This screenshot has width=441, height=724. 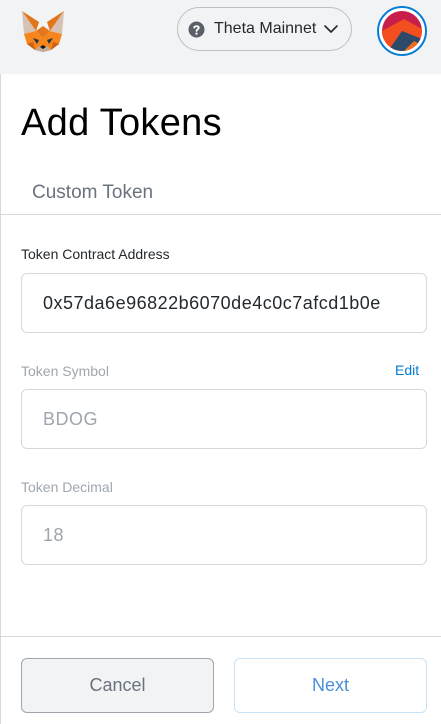 I want to click on tab-custom-token: Custom Token, so click(x=92, y=193).